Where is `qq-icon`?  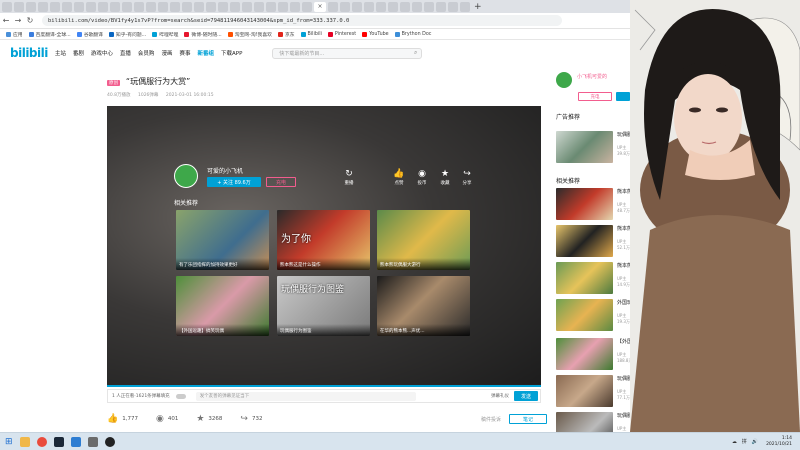
qq-icon is located at coordinates (109, 441).